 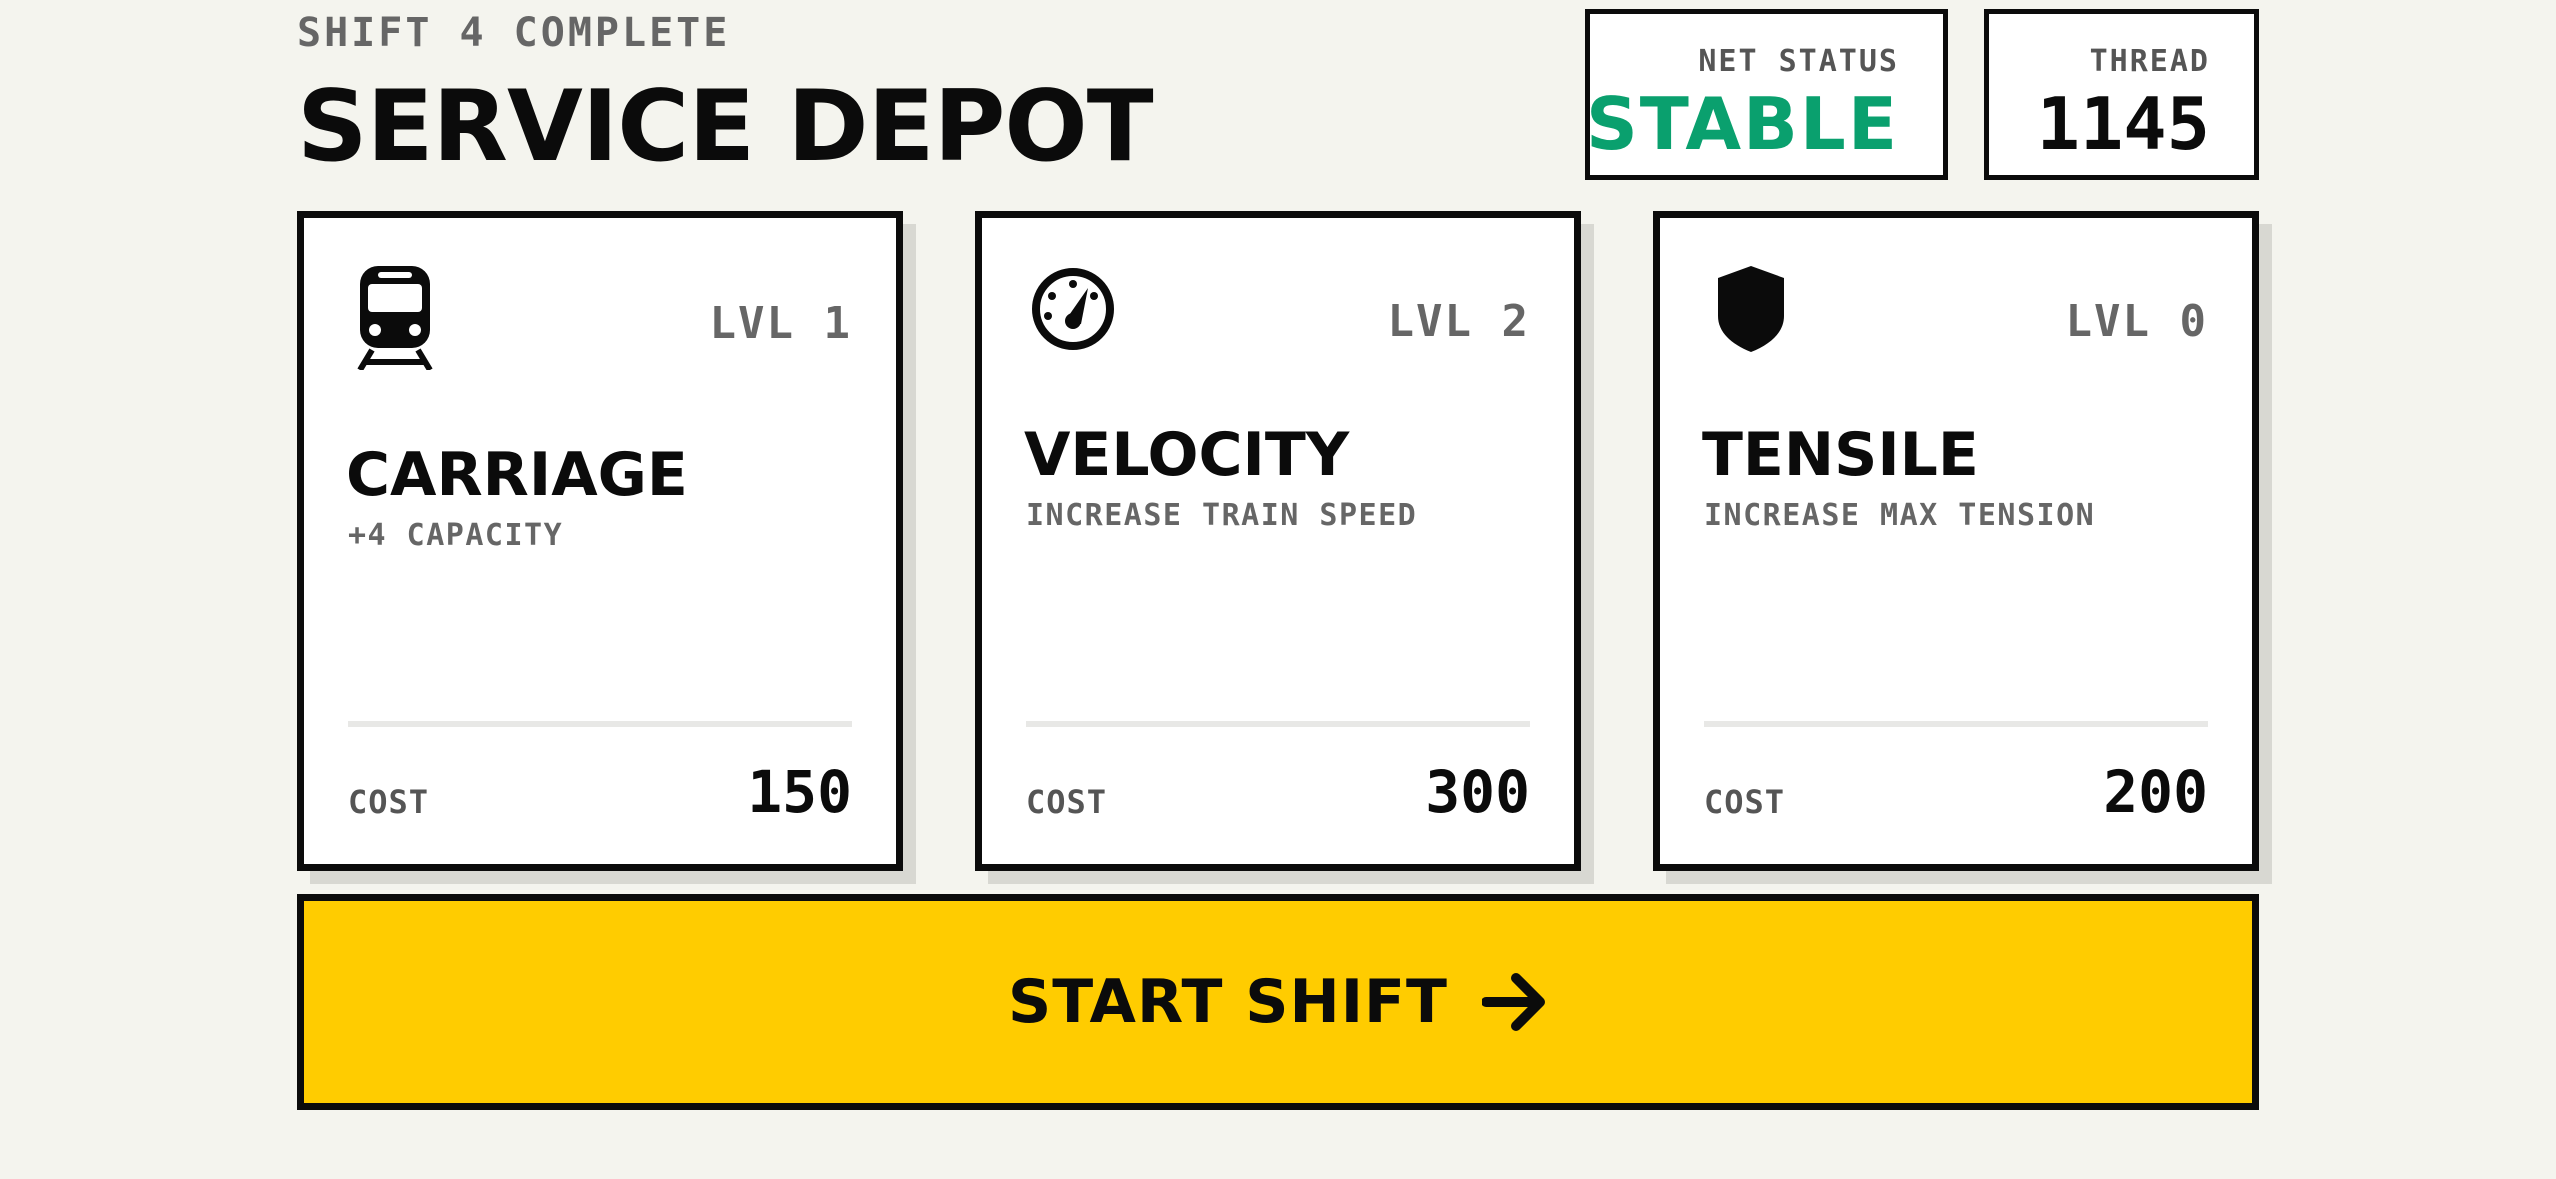 I want to click on upgrade-description: INCREASE MAX TENSION, so click(x=1900, y=515).